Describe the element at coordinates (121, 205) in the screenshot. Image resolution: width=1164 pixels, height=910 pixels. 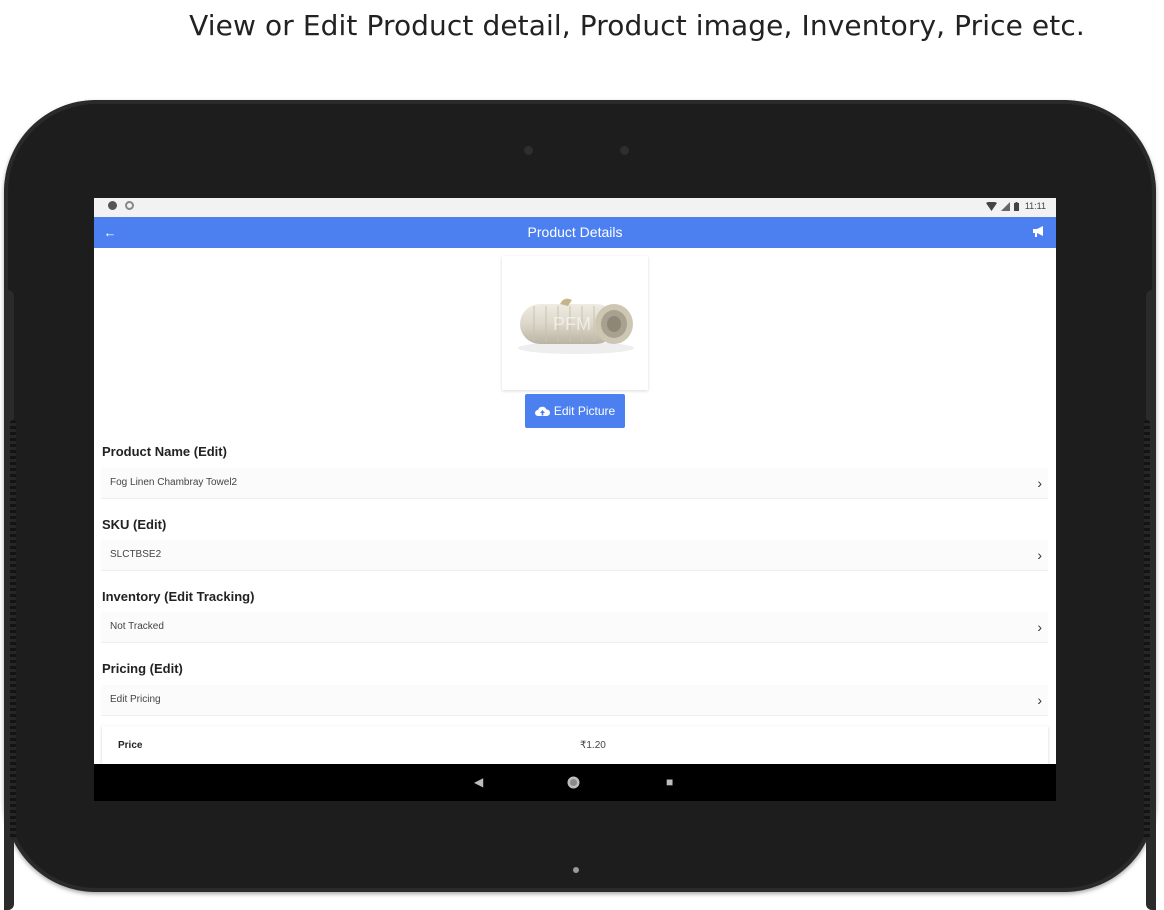
I see `status-bar-left-icons` at that location.